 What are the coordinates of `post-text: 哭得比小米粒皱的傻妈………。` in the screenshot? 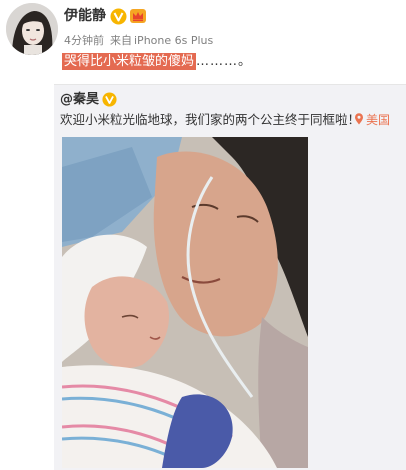 It's located at (157, 62).